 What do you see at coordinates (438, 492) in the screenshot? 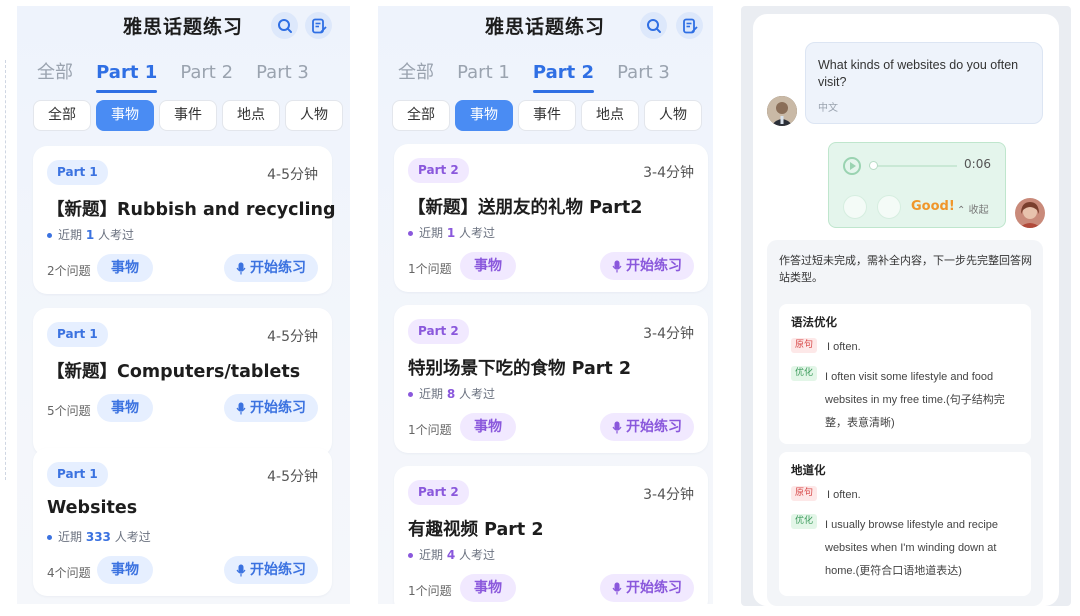
I see `part-tag: Part 2` at bounding box center [438, 492].